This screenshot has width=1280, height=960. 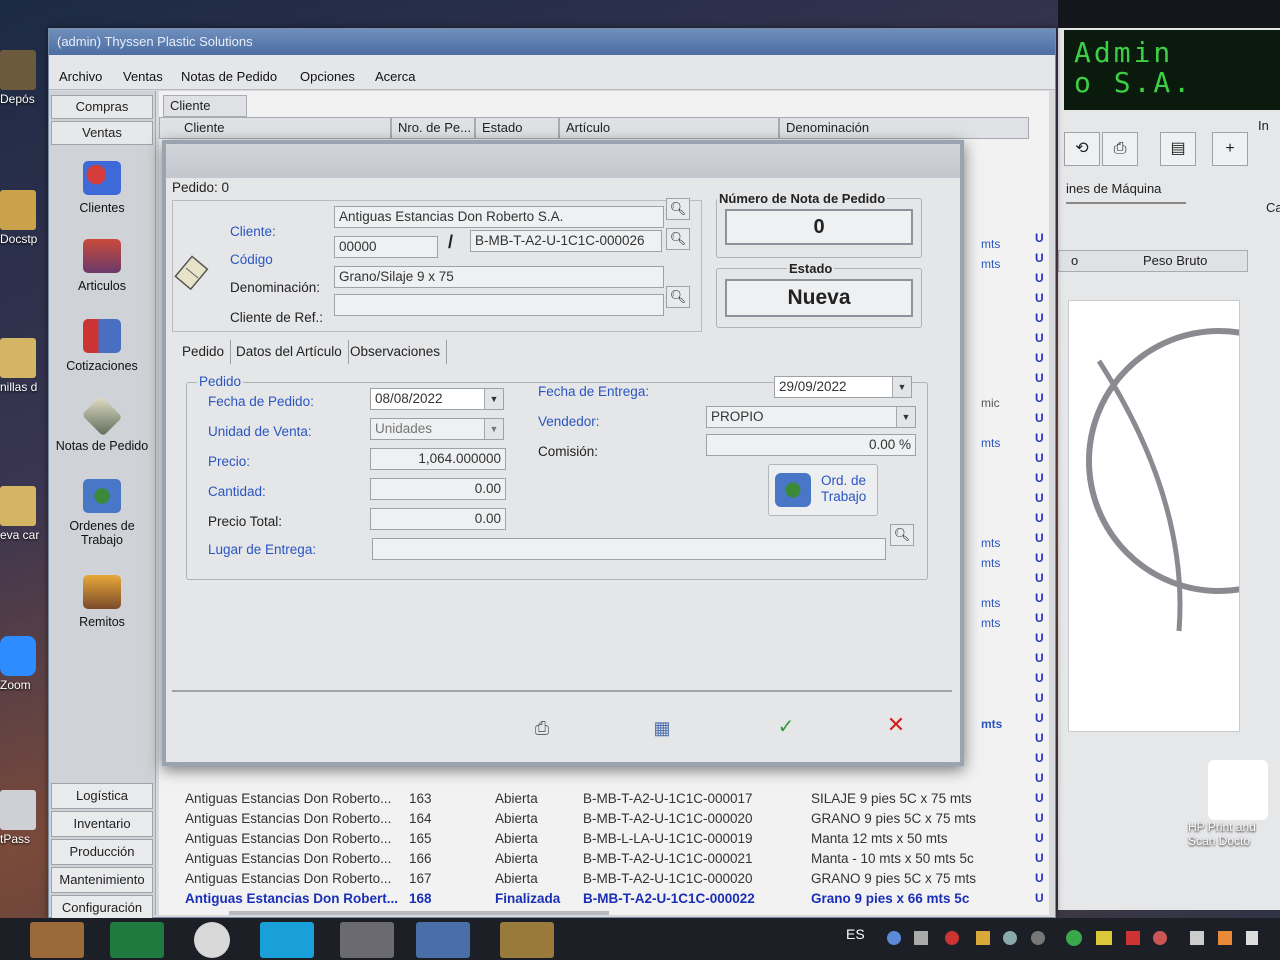 What do you see at coordinates (811, 268) in the screenshot?
I see `estado-label: Estado` at bounding box center [811, 268].